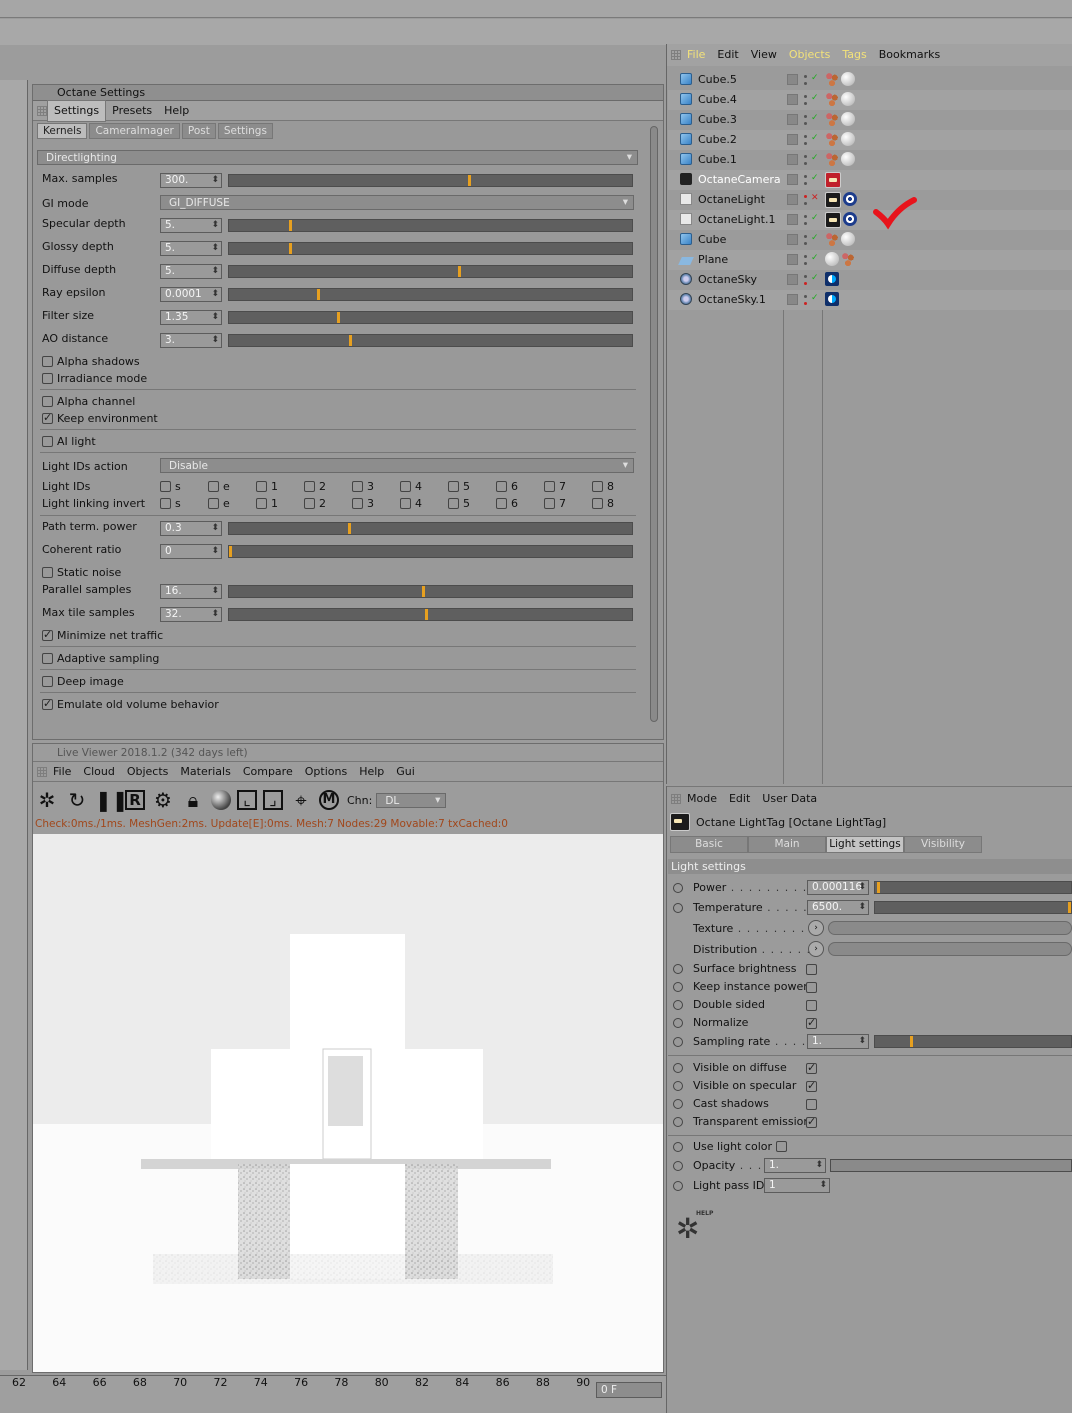 This screenshot has height=1413, width=1072. Describe the element at coordinates (326, 772) in the screenshot. I see `menu-options: Options` at that location.